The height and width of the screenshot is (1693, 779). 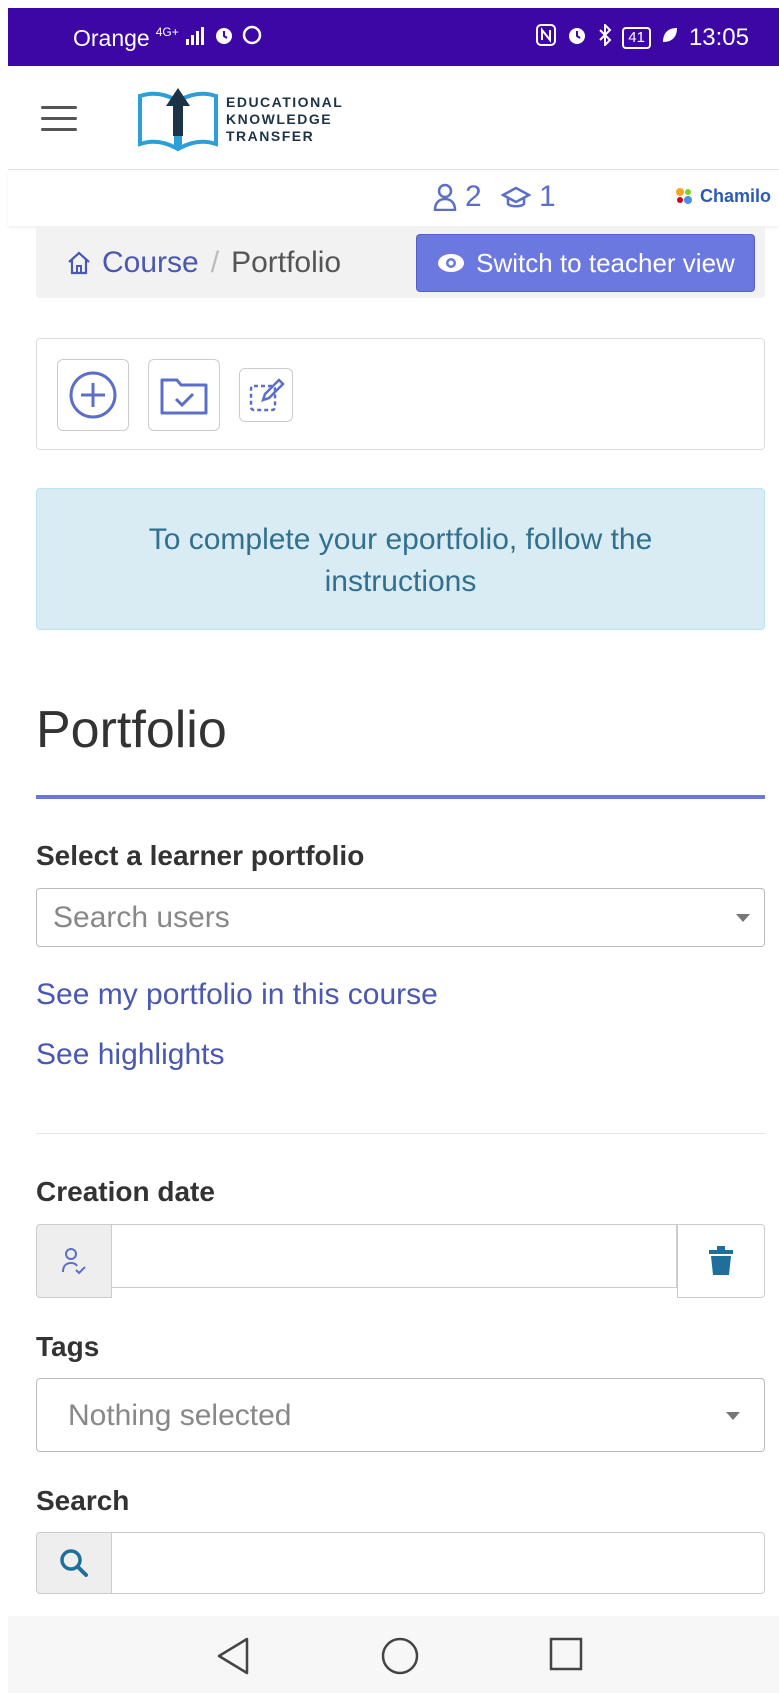 I want to click on tags-placeholder: Nothing selected, so click(x=180, y=1415).